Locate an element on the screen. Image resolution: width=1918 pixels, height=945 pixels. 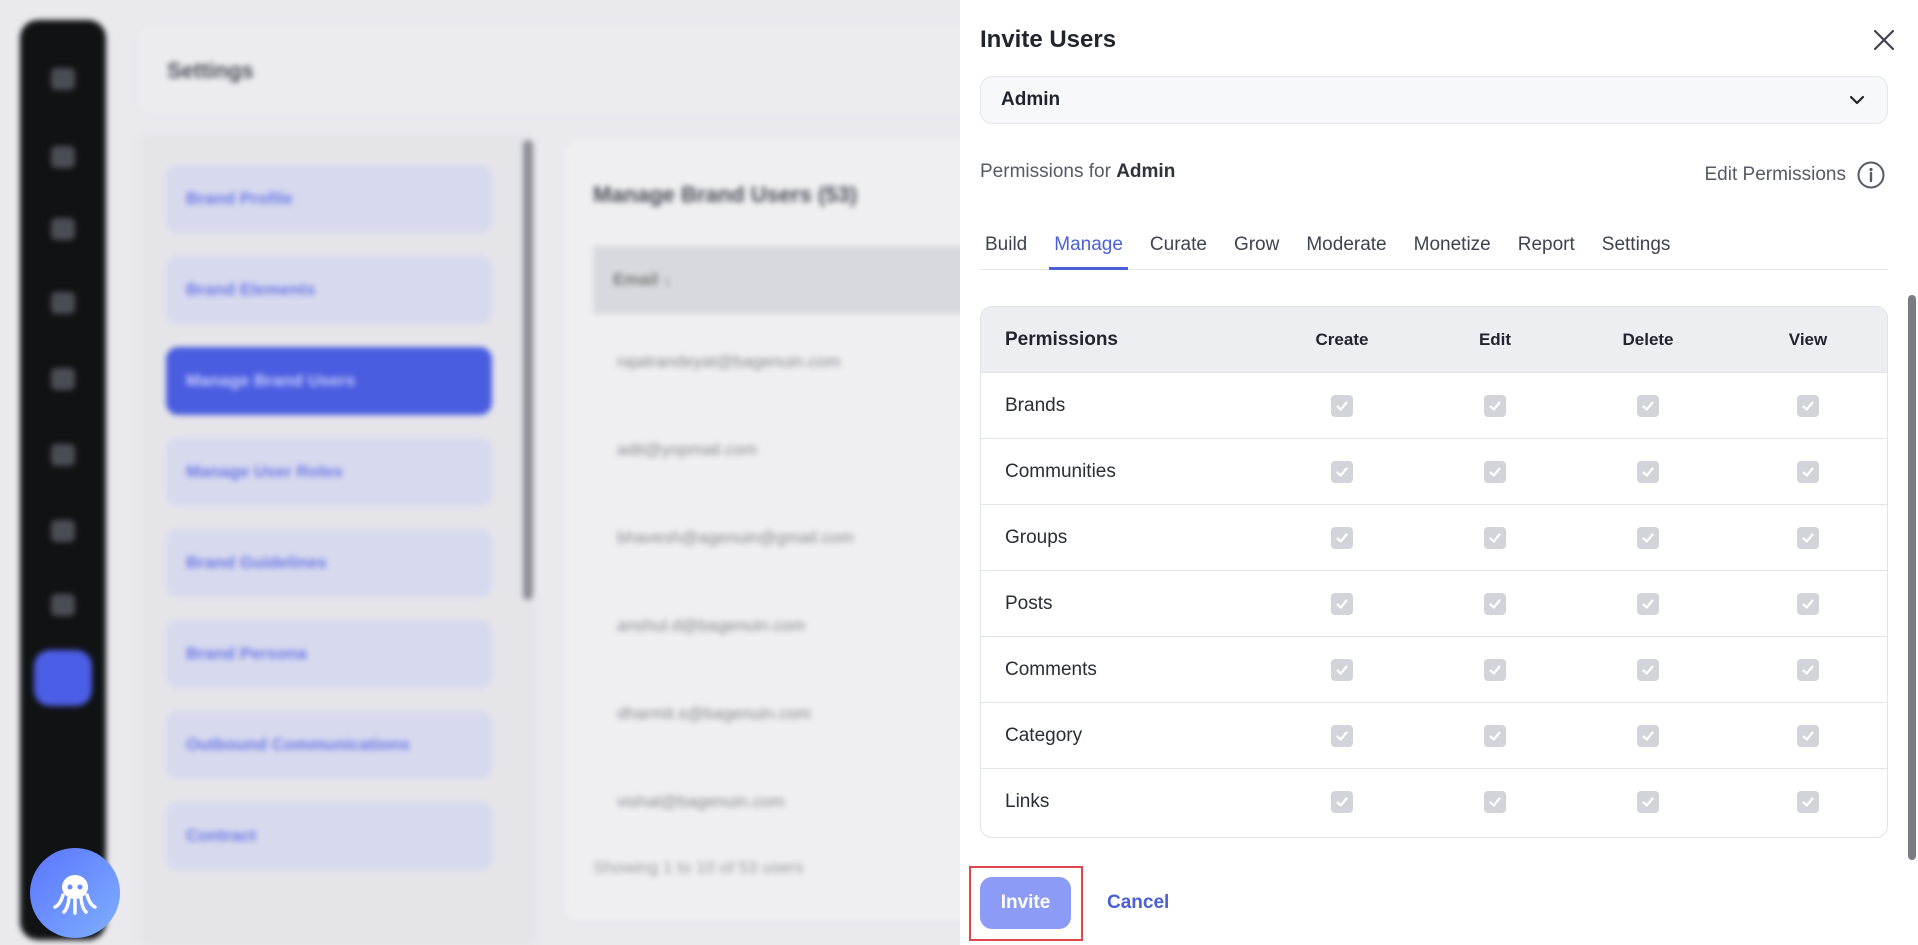
bg-email: bhavesh@agenuin@gmail.com is located at coordinates (735, 537).